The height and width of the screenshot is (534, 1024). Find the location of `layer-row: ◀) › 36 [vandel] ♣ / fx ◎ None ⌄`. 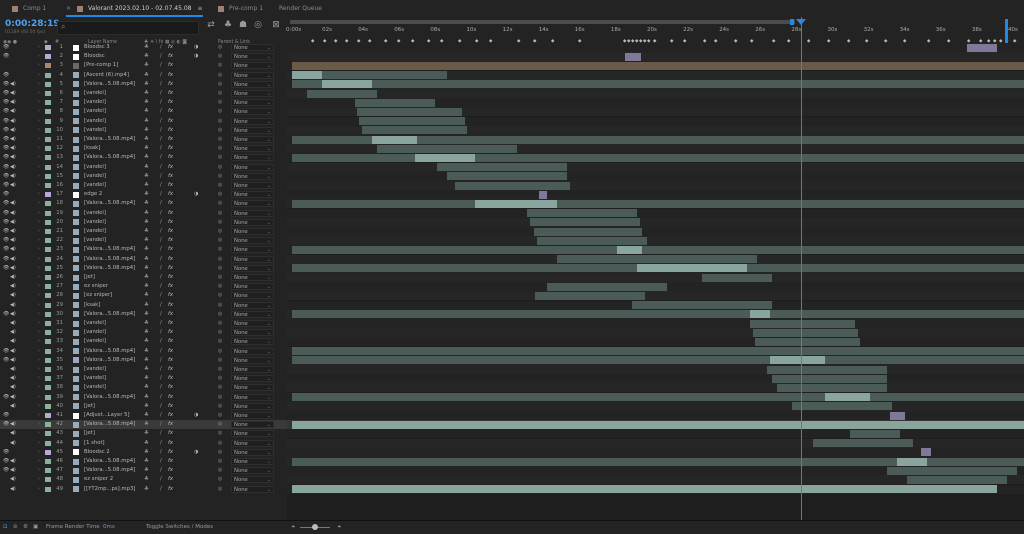

layer-row: ◀) › 36 [vandel] ♣ / fx ◎ None ⌄ is located at coordinates (143, 369).